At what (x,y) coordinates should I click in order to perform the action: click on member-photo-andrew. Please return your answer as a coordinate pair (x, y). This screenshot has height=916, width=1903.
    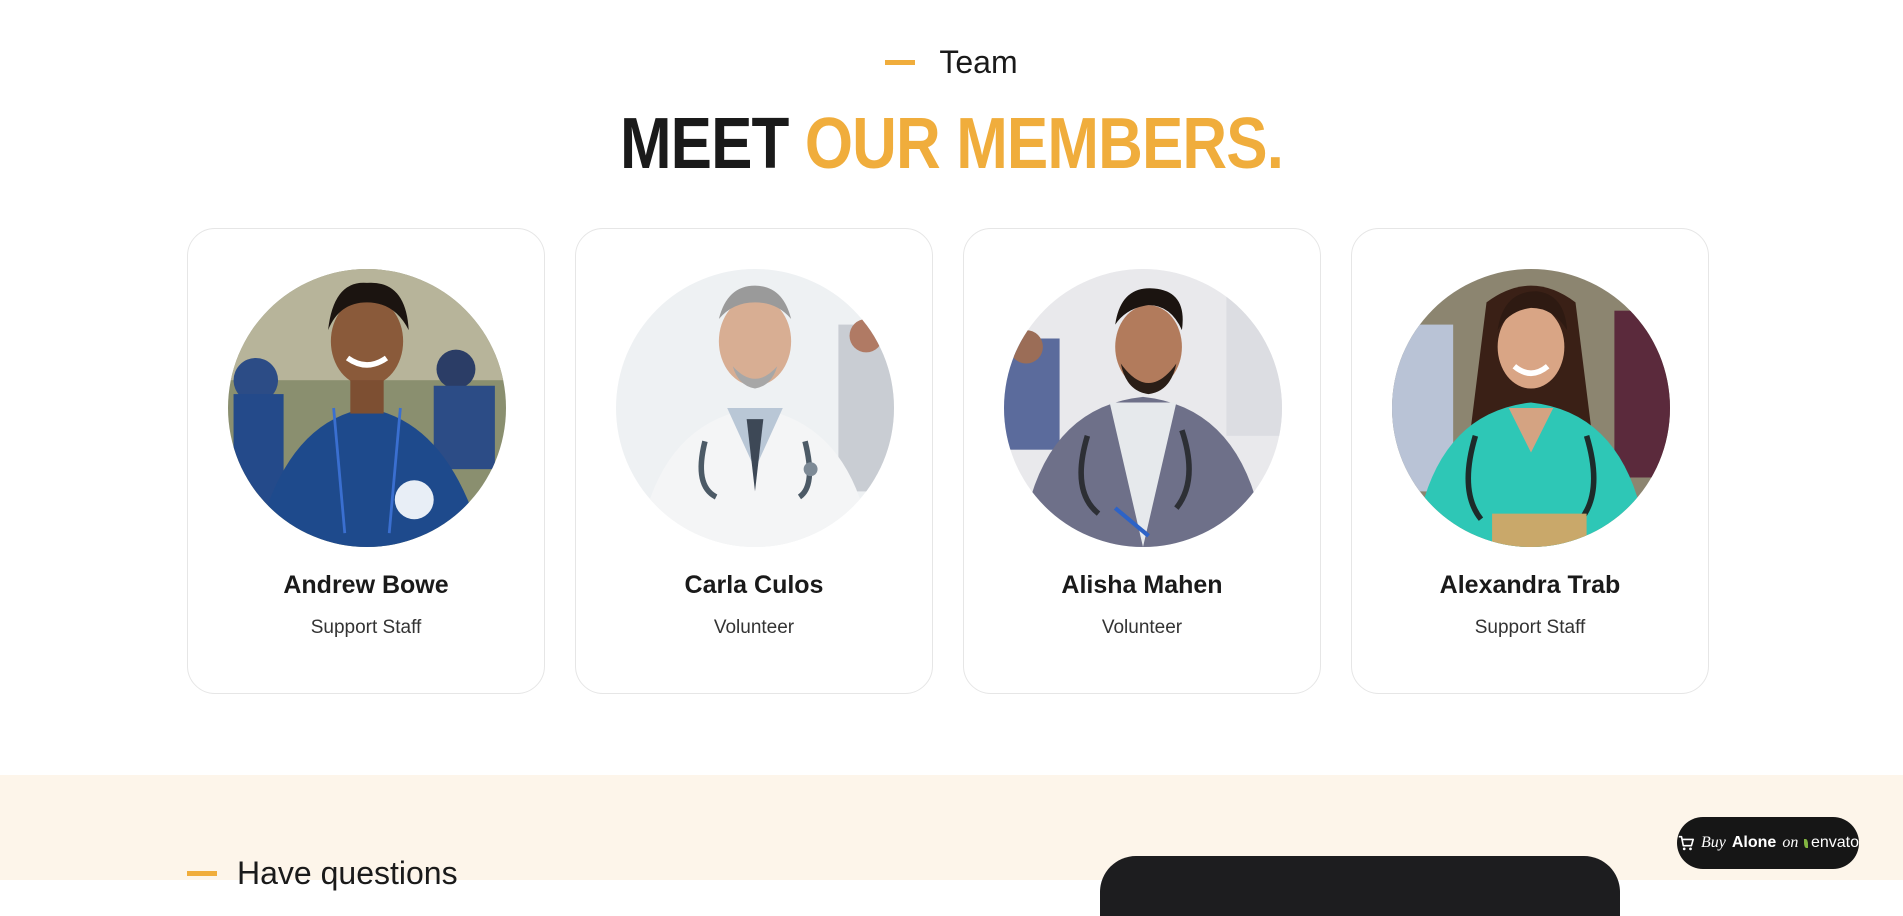
    Looking at the image, I should click on (367, 408).